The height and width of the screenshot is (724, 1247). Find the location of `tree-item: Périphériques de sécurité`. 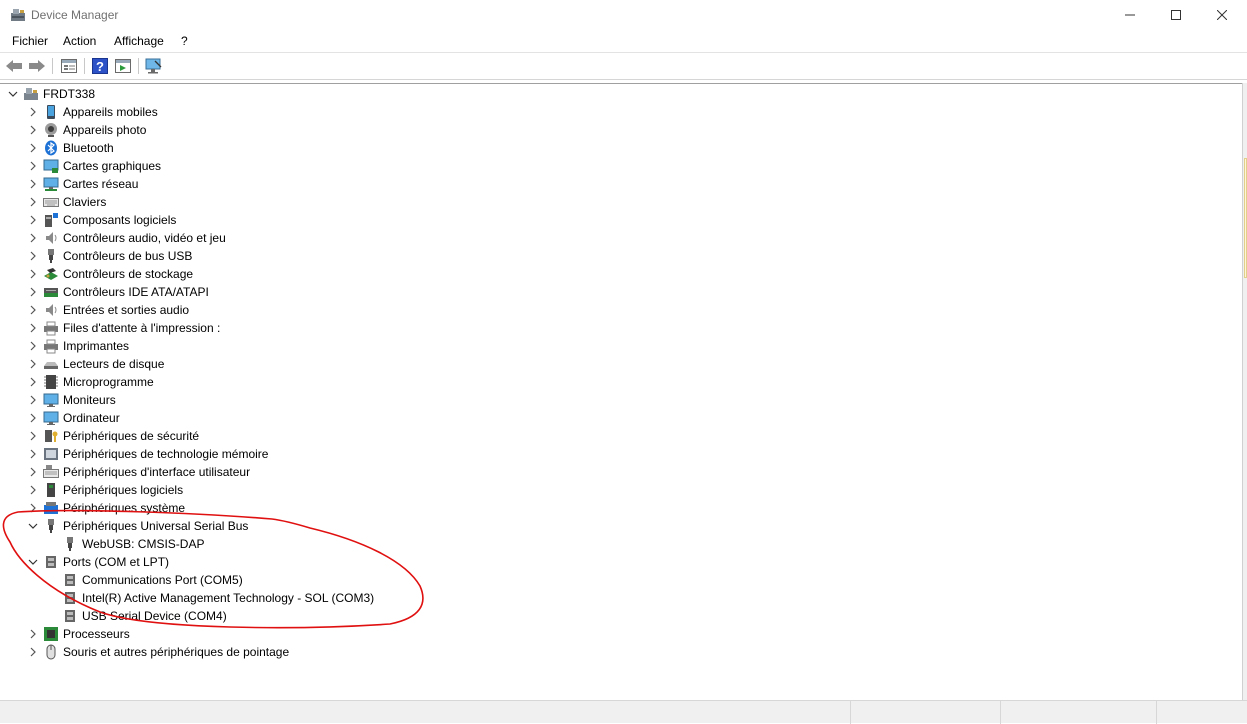

tree-item: Périphériques de sécurité is located at coordinates (113, 436).